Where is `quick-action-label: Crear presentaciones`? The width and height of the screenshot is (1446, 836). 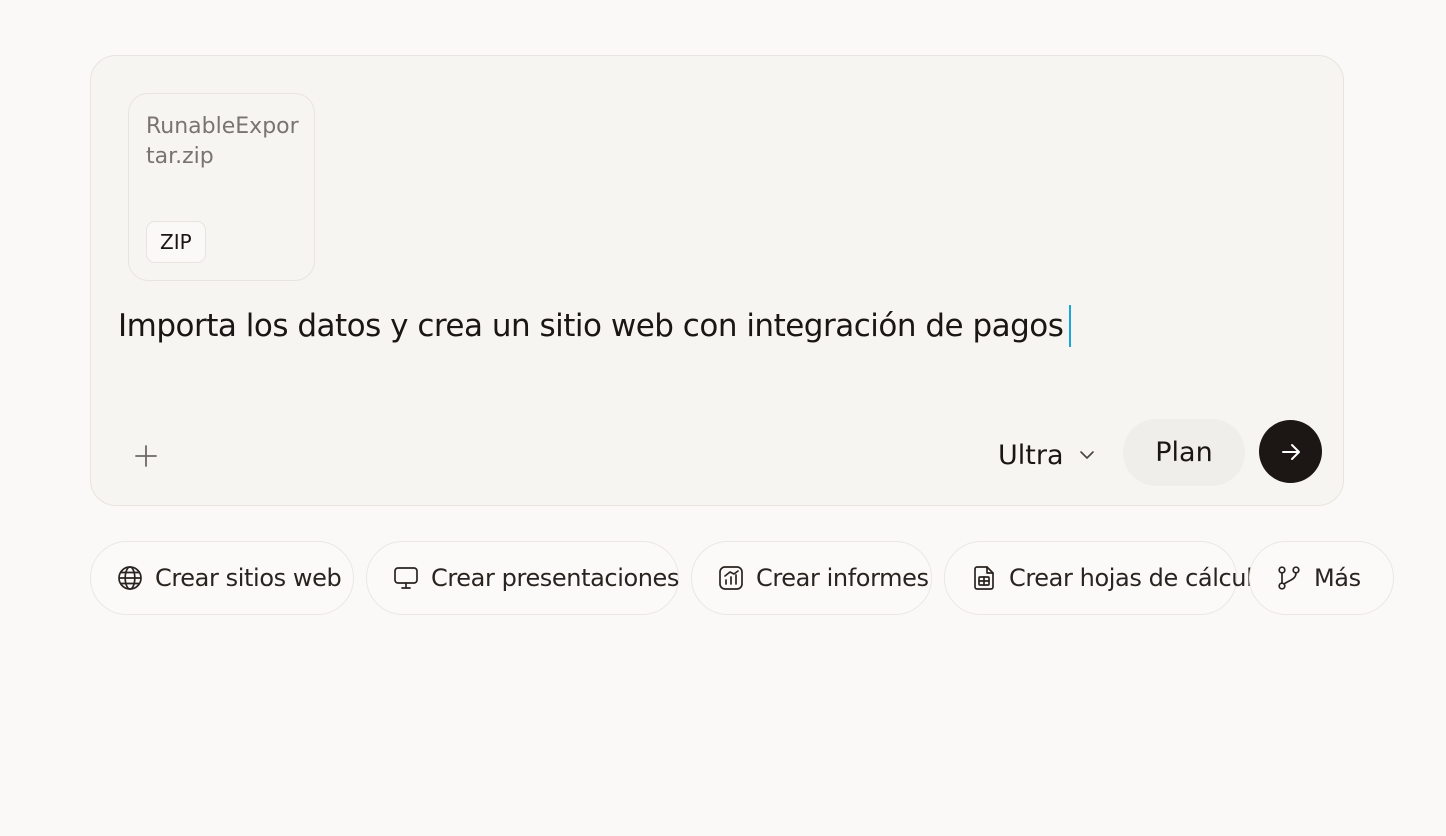 quick-action-label: Crear presentaciones is located at coordinates (555, 578).